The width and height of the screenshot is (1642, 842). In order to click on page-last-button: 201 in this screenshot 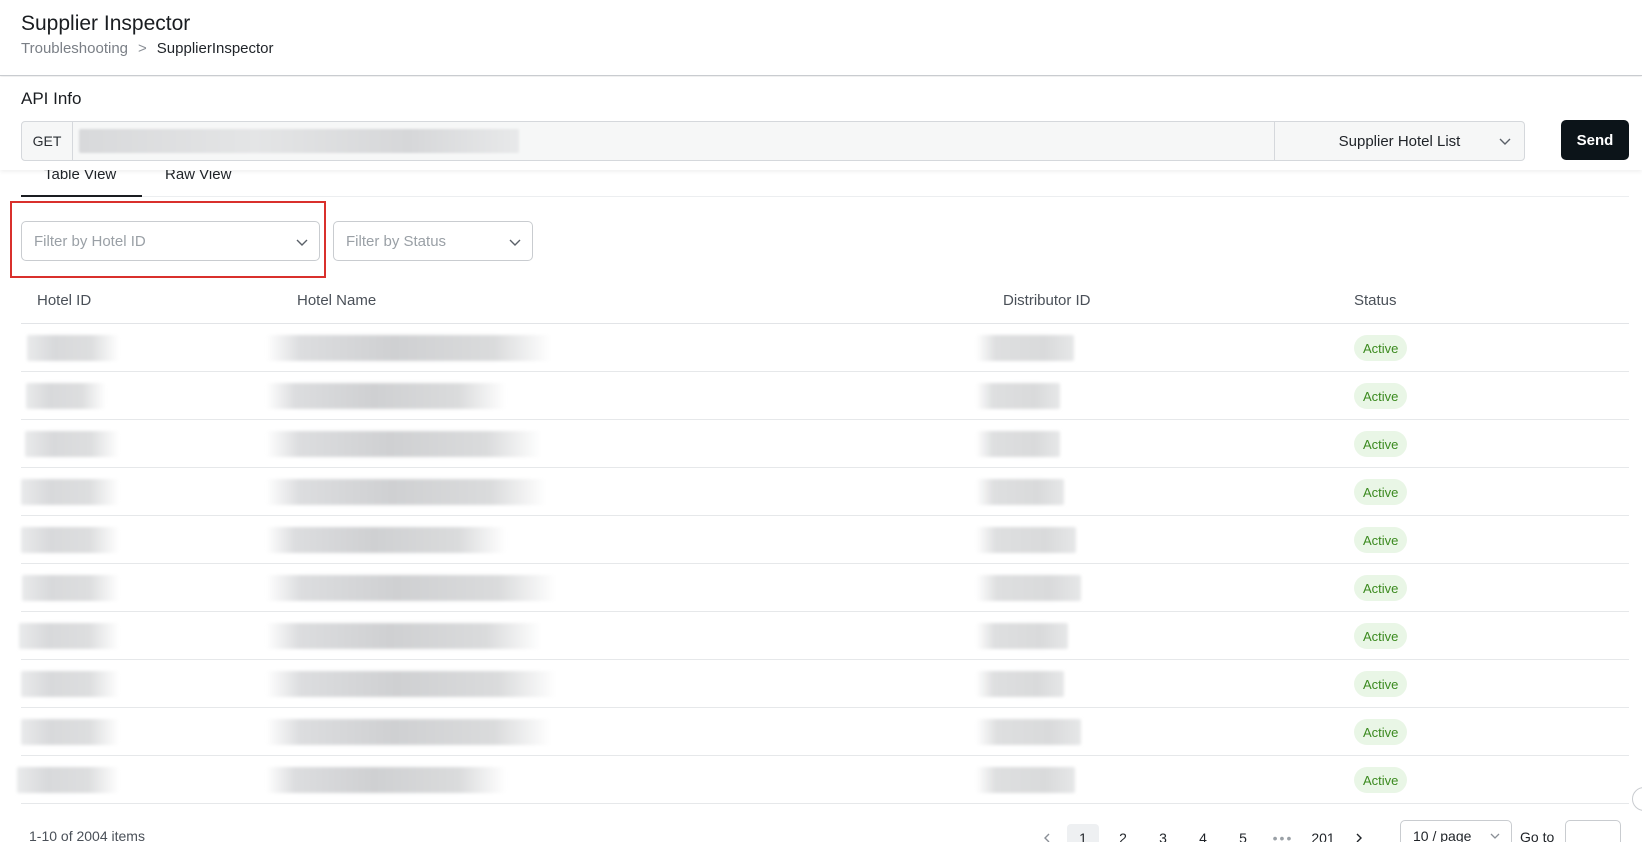, I will do `click(1323, 833)`.